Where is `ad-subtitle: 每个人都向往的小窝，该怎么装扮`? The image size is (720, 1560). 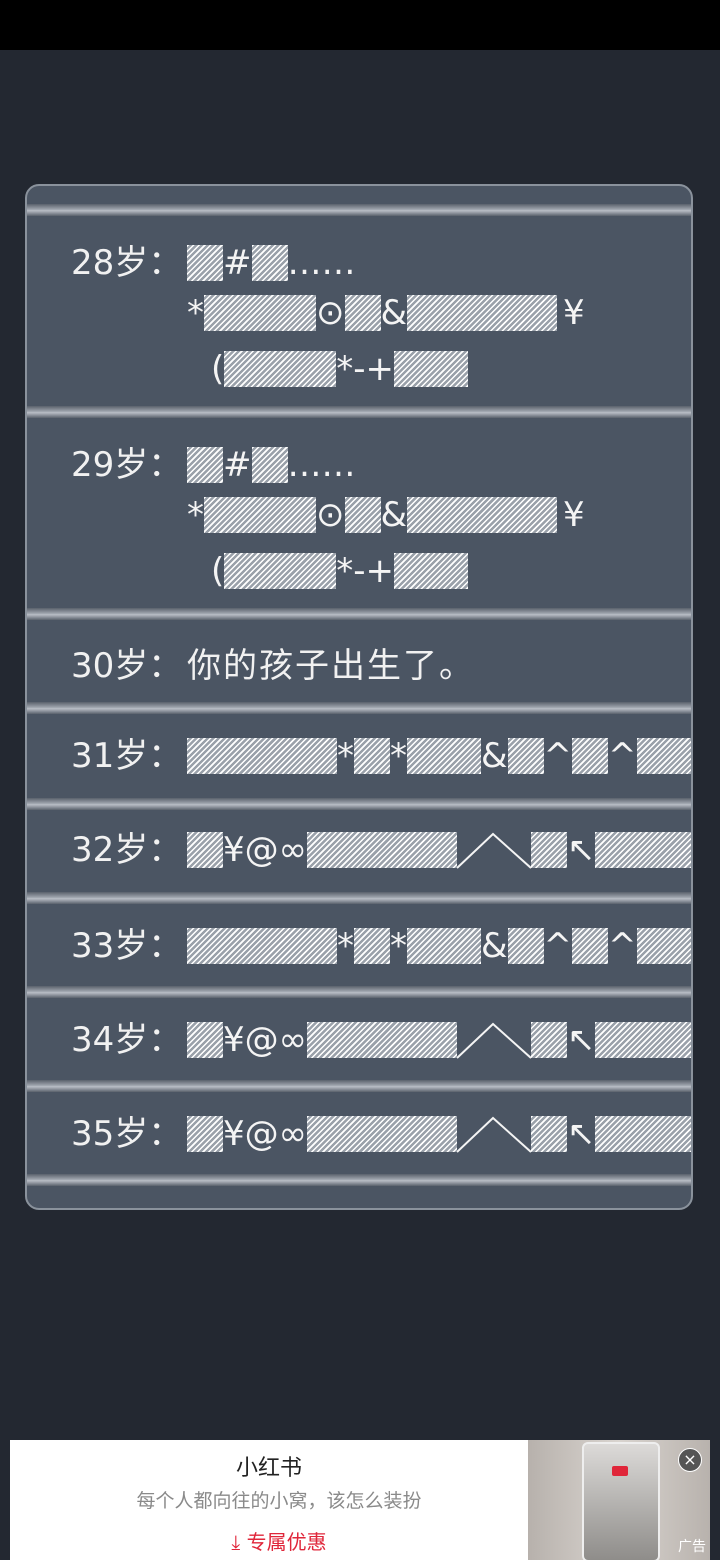
ad-subtitle: 每个人都向往的小窝，该怎么装扮 is located at coordinates (279, 1501).